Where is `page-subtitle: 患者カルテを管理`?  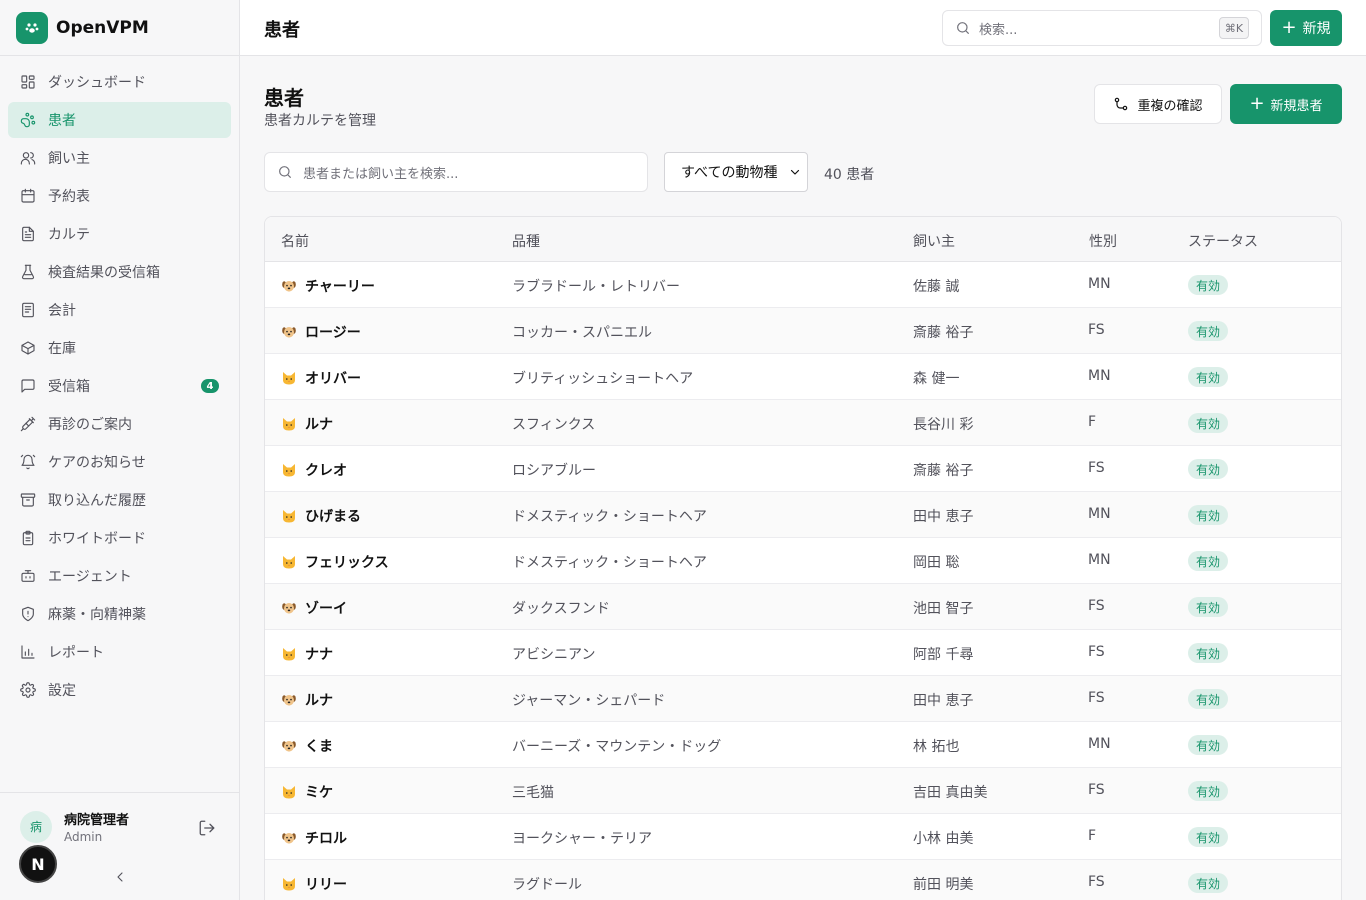 page-subtitle: 患者カルテを管理 is located at coordinates (320, 121).